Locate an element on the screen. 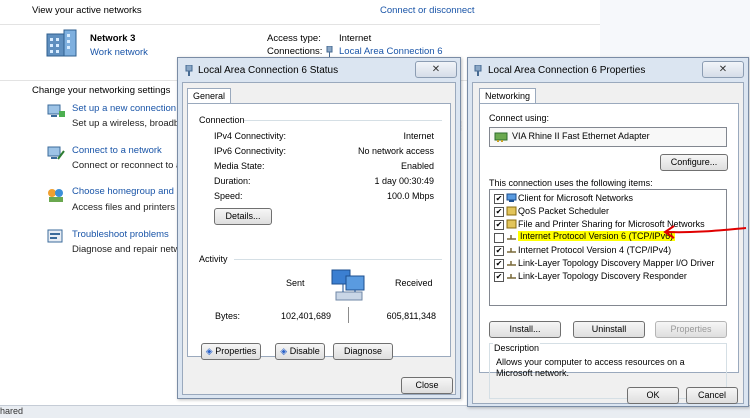 This screenshot has width=750, height=418. connect-using-label: Connect using: is located at coordinates (519, 118).